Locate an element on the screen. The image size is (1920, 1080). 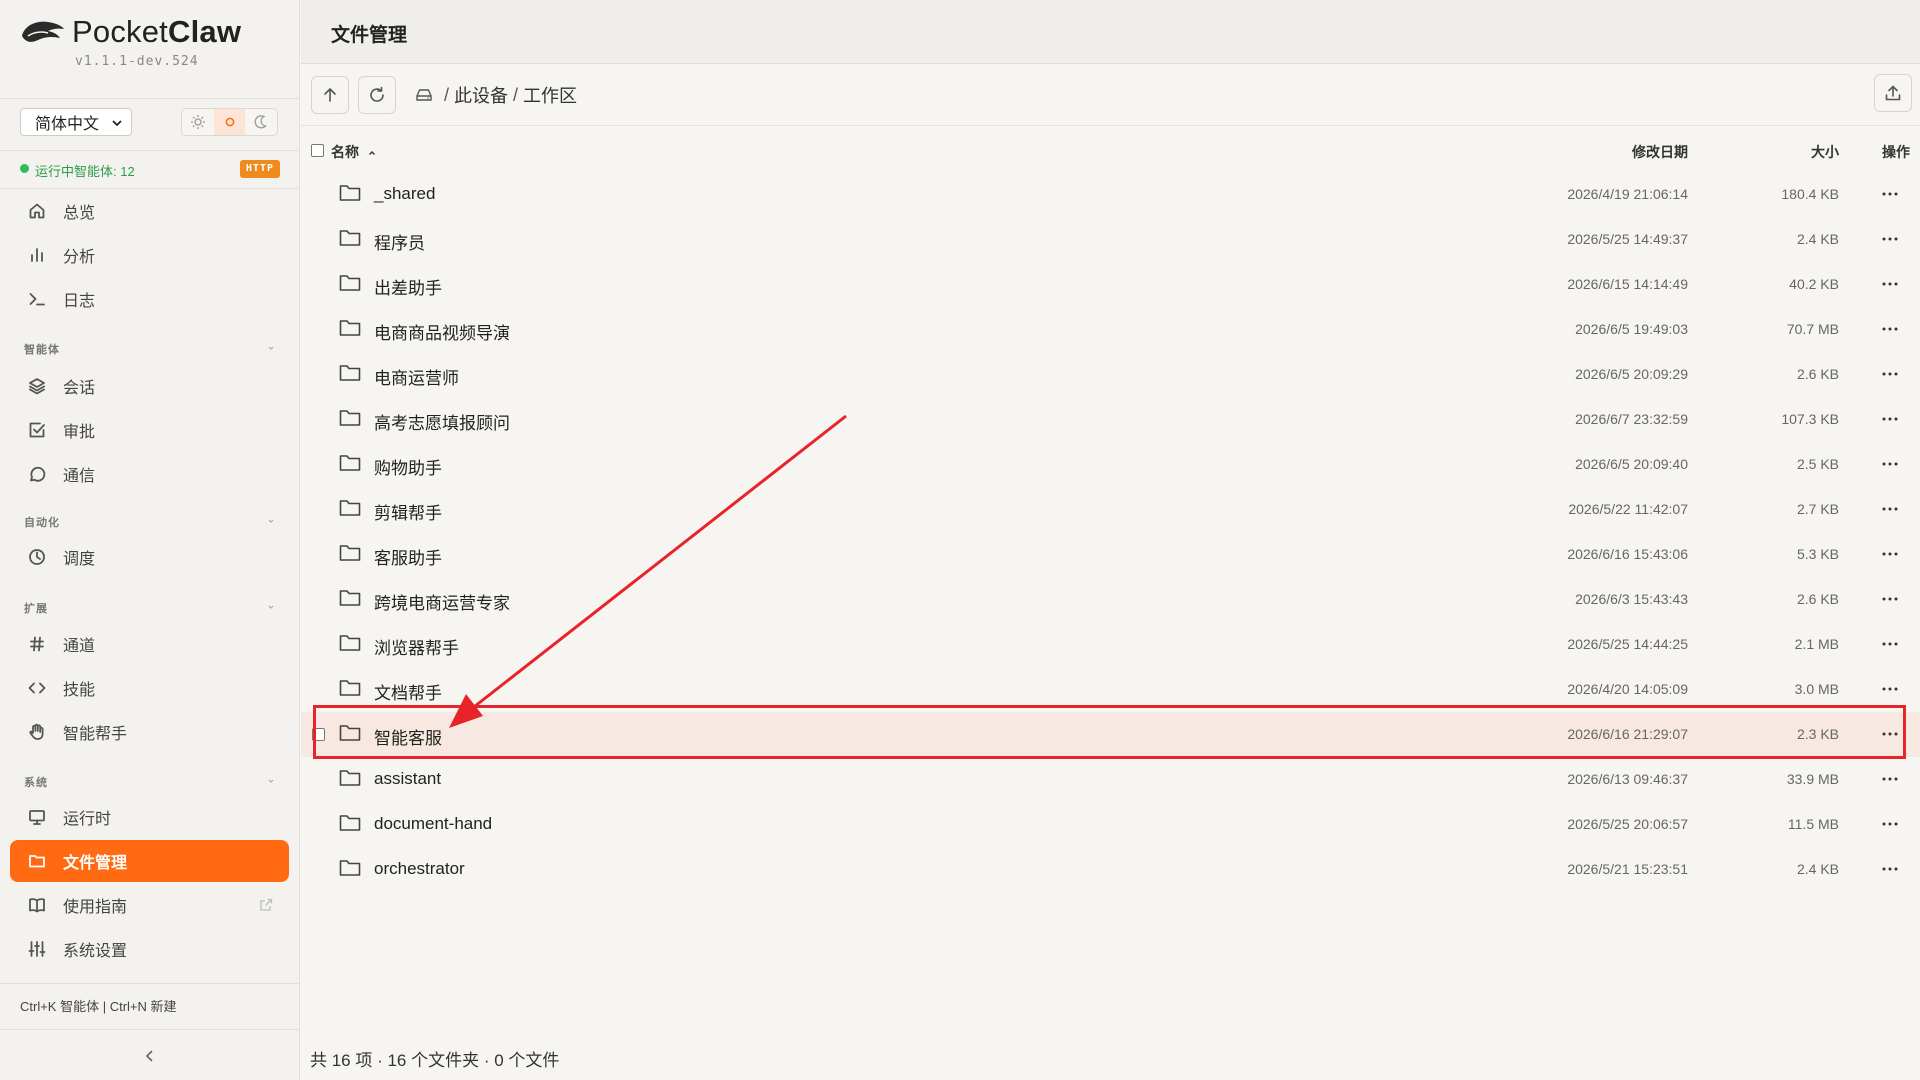
breadcrumb-workspace: 工作区 is located at coordinates (550, 95).